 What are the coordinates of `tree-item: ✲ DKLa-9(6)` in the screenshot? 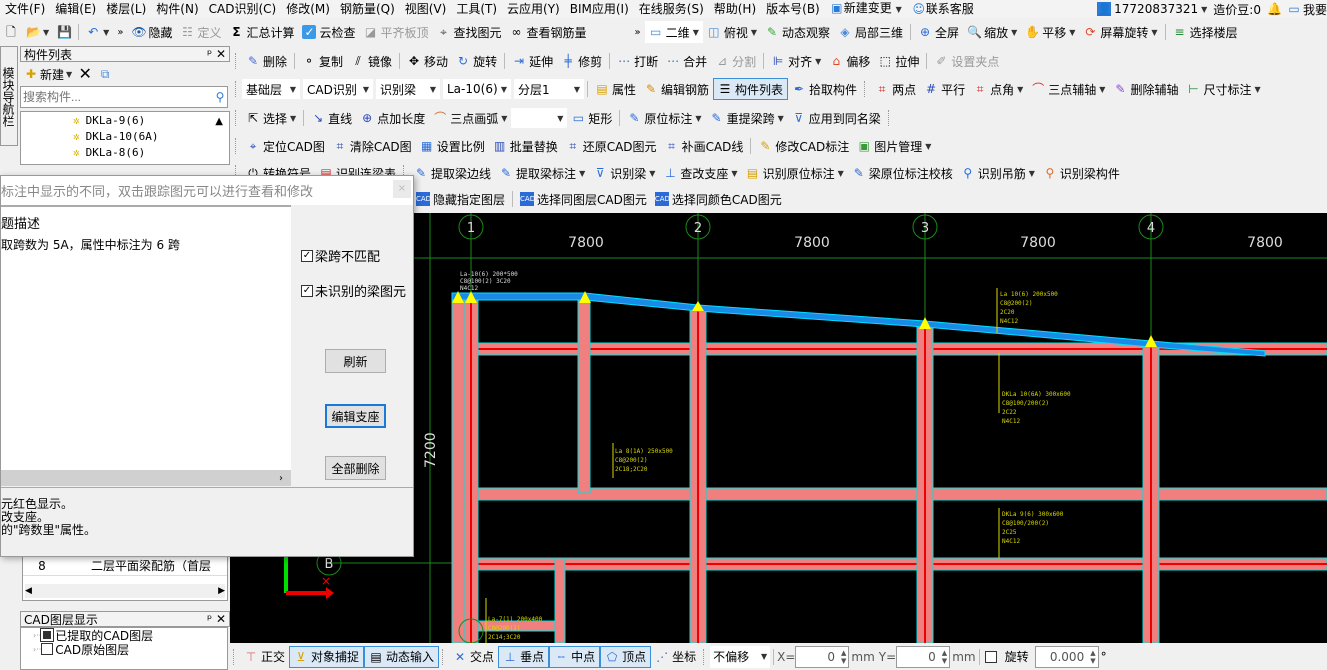 It's located at (125, 120).